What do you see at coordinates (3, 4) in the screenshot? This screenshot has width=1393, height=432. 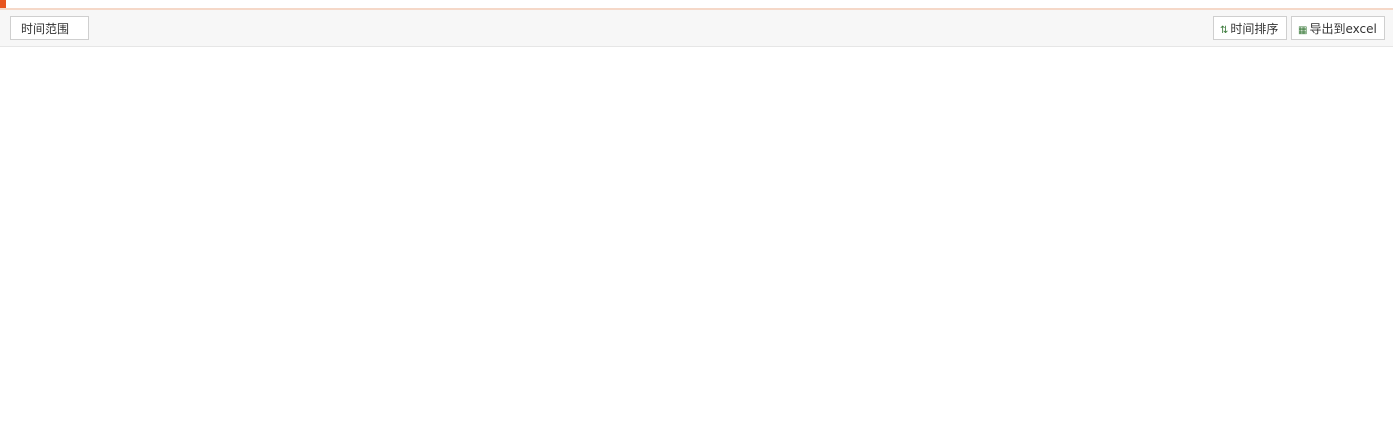 I see `accent-mark` at bounding box center [3, 4].